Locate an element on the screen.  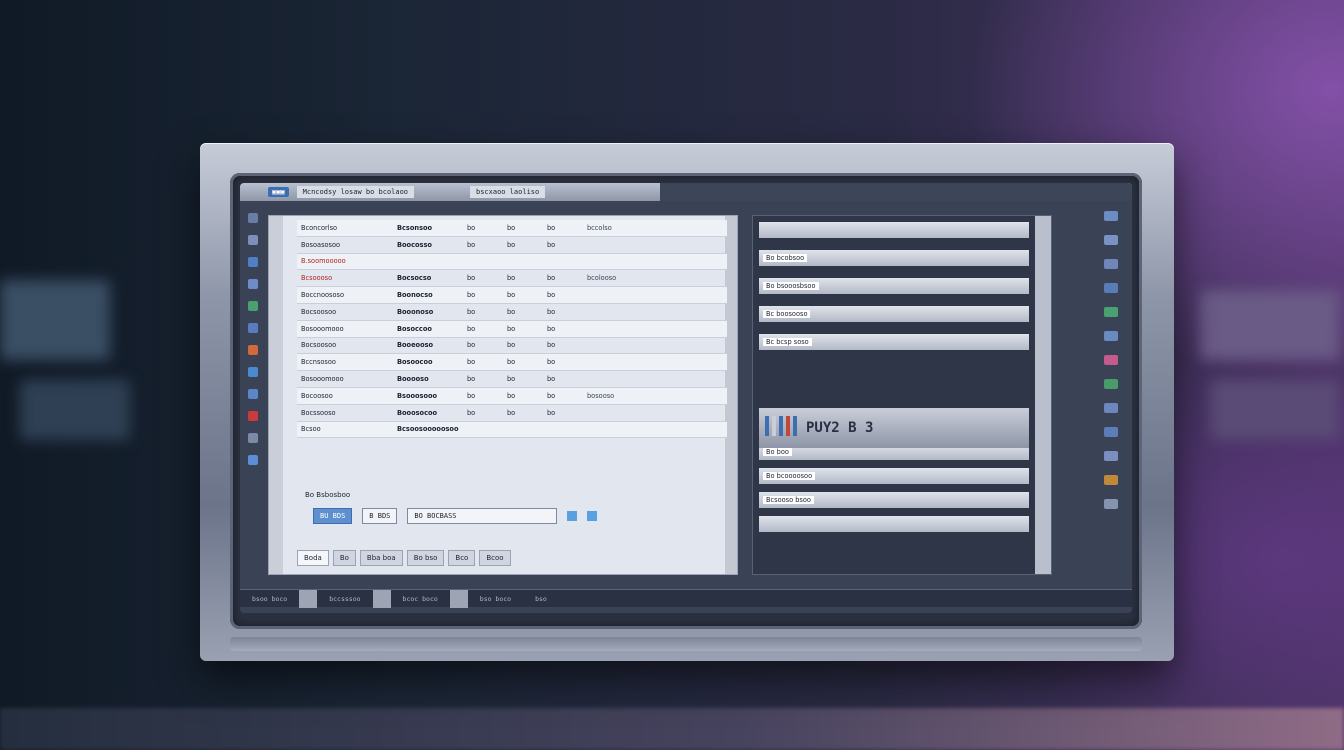
user-icon is located at coordinates (253, 262).